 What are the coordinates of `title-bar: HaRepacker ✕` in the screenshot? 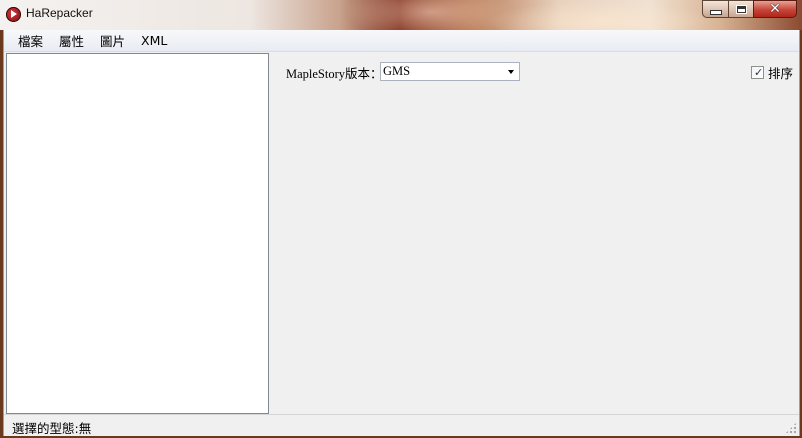 It's located at (401, 15).